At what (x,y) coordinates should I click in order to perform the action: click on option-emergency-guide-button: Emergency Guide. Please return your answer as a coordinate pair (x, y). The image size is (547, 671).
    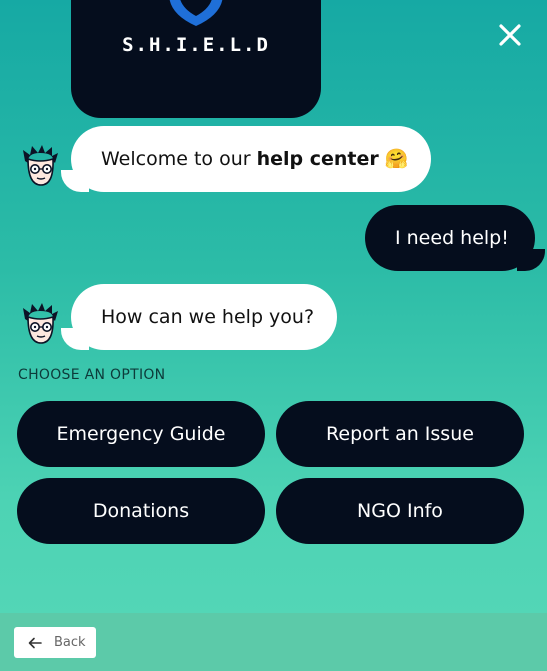
    Looking at the image, I should click on (141, 434).